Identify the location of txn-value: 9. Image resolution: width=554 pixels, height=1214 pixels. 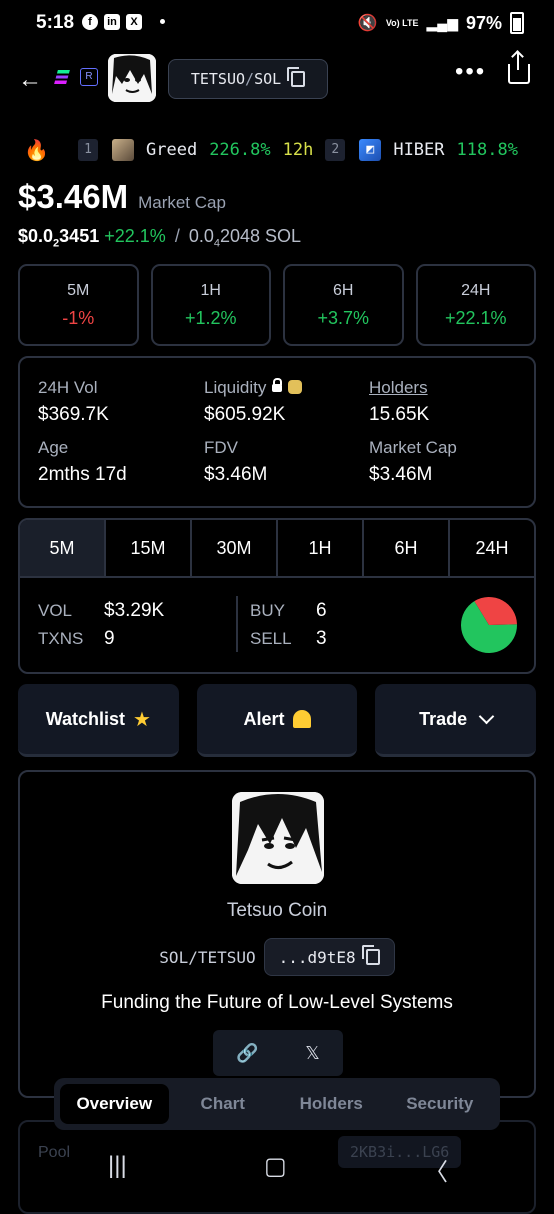
(109, 638).